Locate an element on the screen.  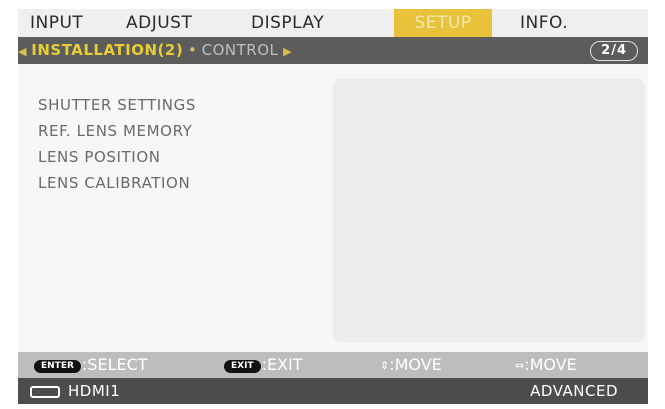
move-vertical-label: MOVE is located at coordinates (418, 364).